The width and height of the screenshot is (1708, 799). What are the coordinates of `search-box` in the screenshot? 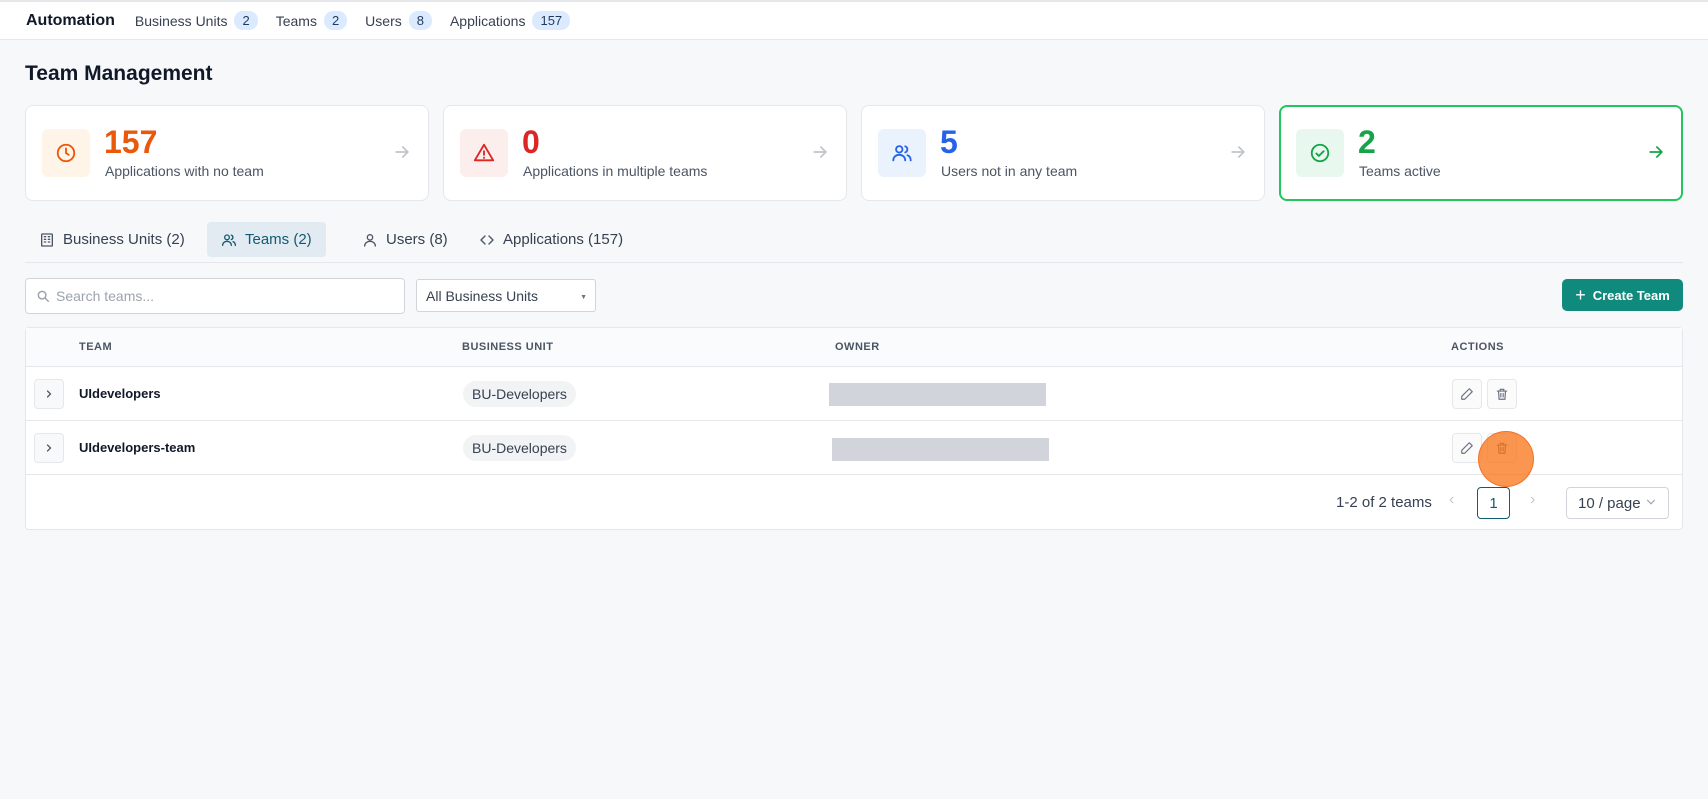 It's located at (215, 296).